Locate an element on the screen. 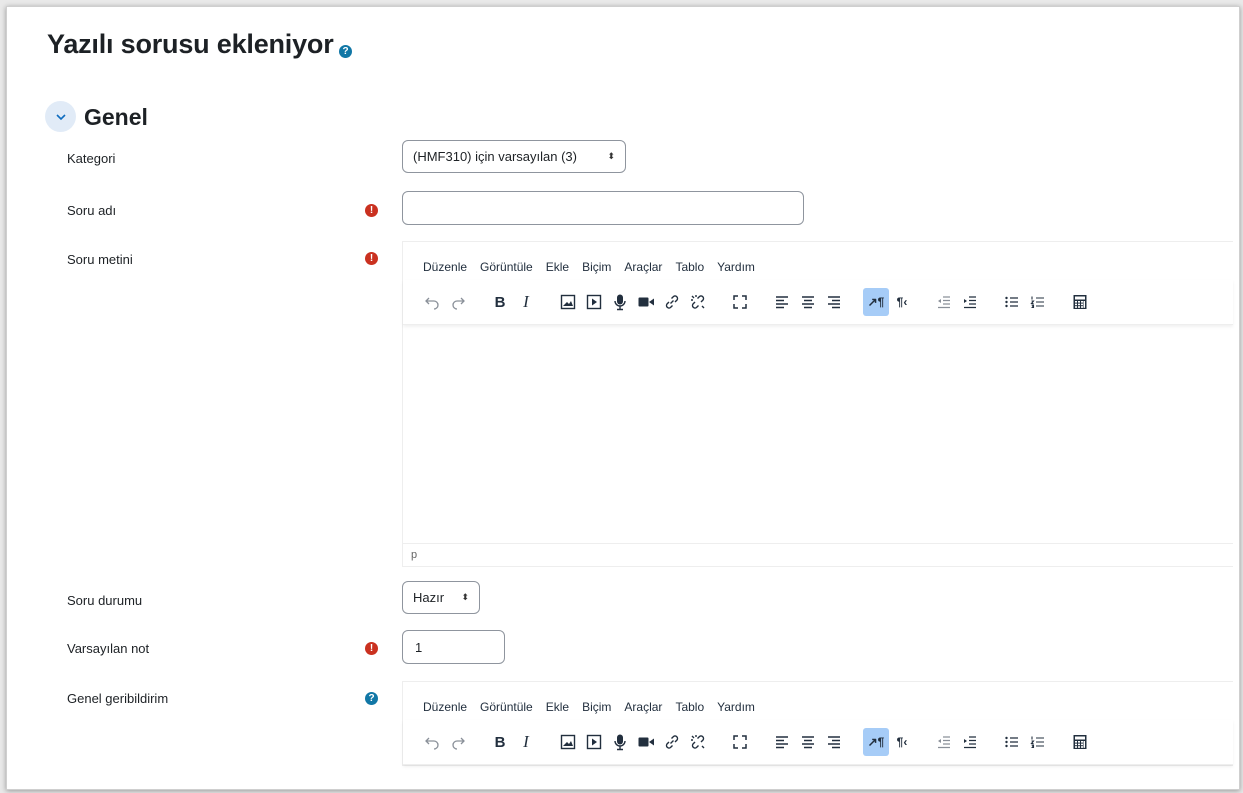  question-status-value: Hazır is located at coordinates (429, 597).